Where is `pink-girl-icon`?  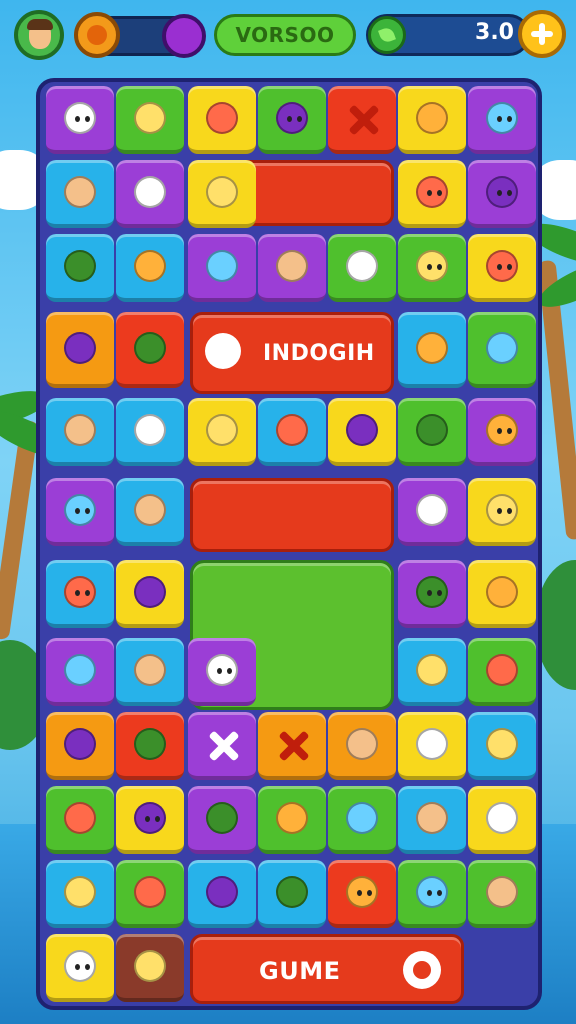 pink-girl-icon is located at coordinates (222, 670).